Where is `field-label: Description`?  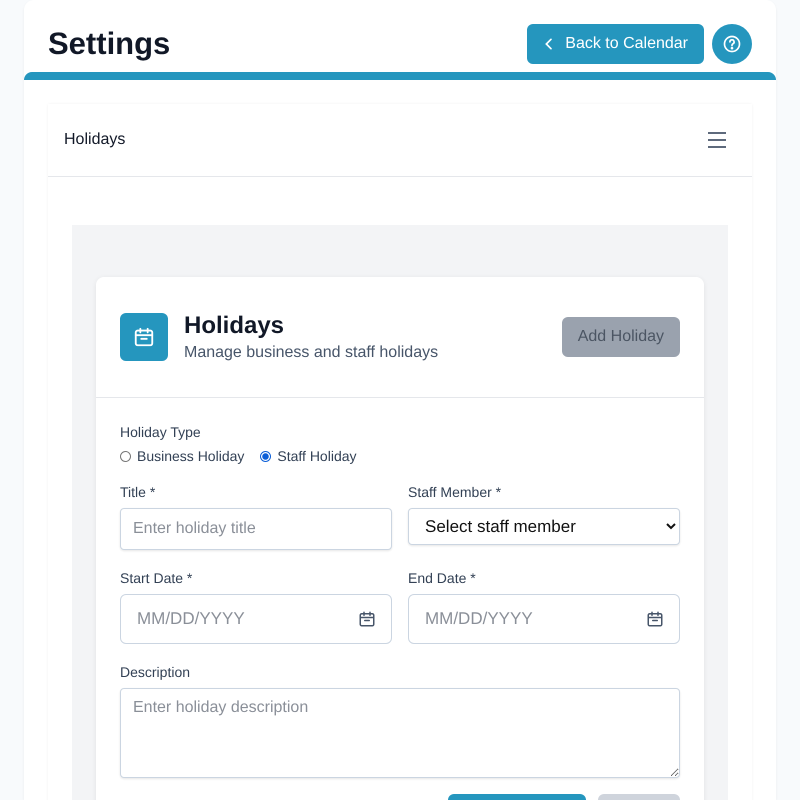
field-label: Description is located at coordinates (156, 672).